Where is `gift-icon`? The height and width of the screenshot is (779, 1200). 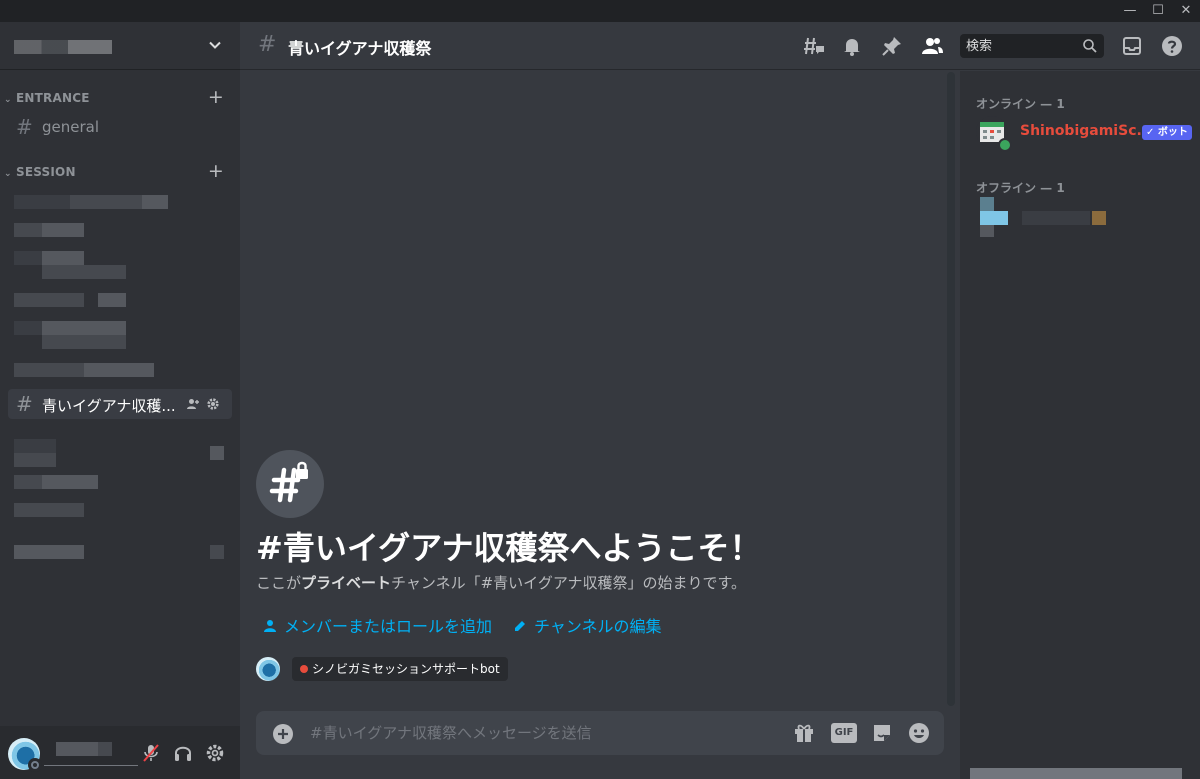 gift-icon is located at coordinates (804, 733).